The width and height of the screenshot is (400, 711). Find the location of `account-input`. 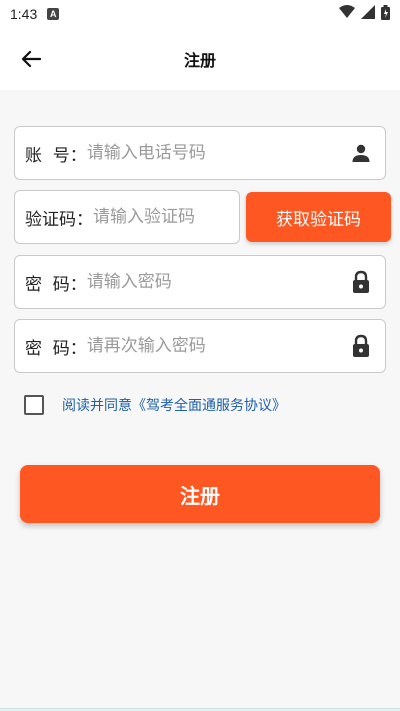

account-input is located at coordinates (217, 153).